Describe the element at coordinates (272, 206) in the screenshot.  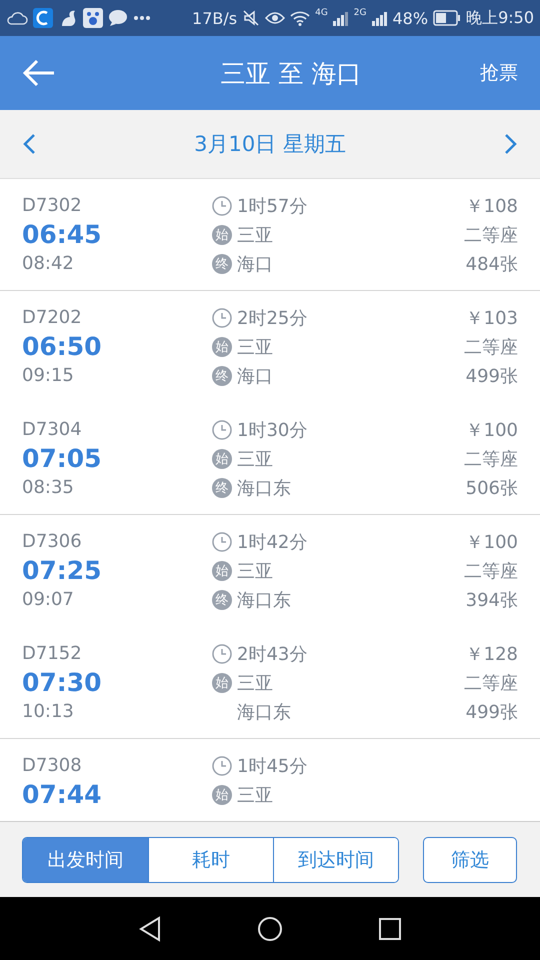
I see `trip-duration: 1时57分` at that location.